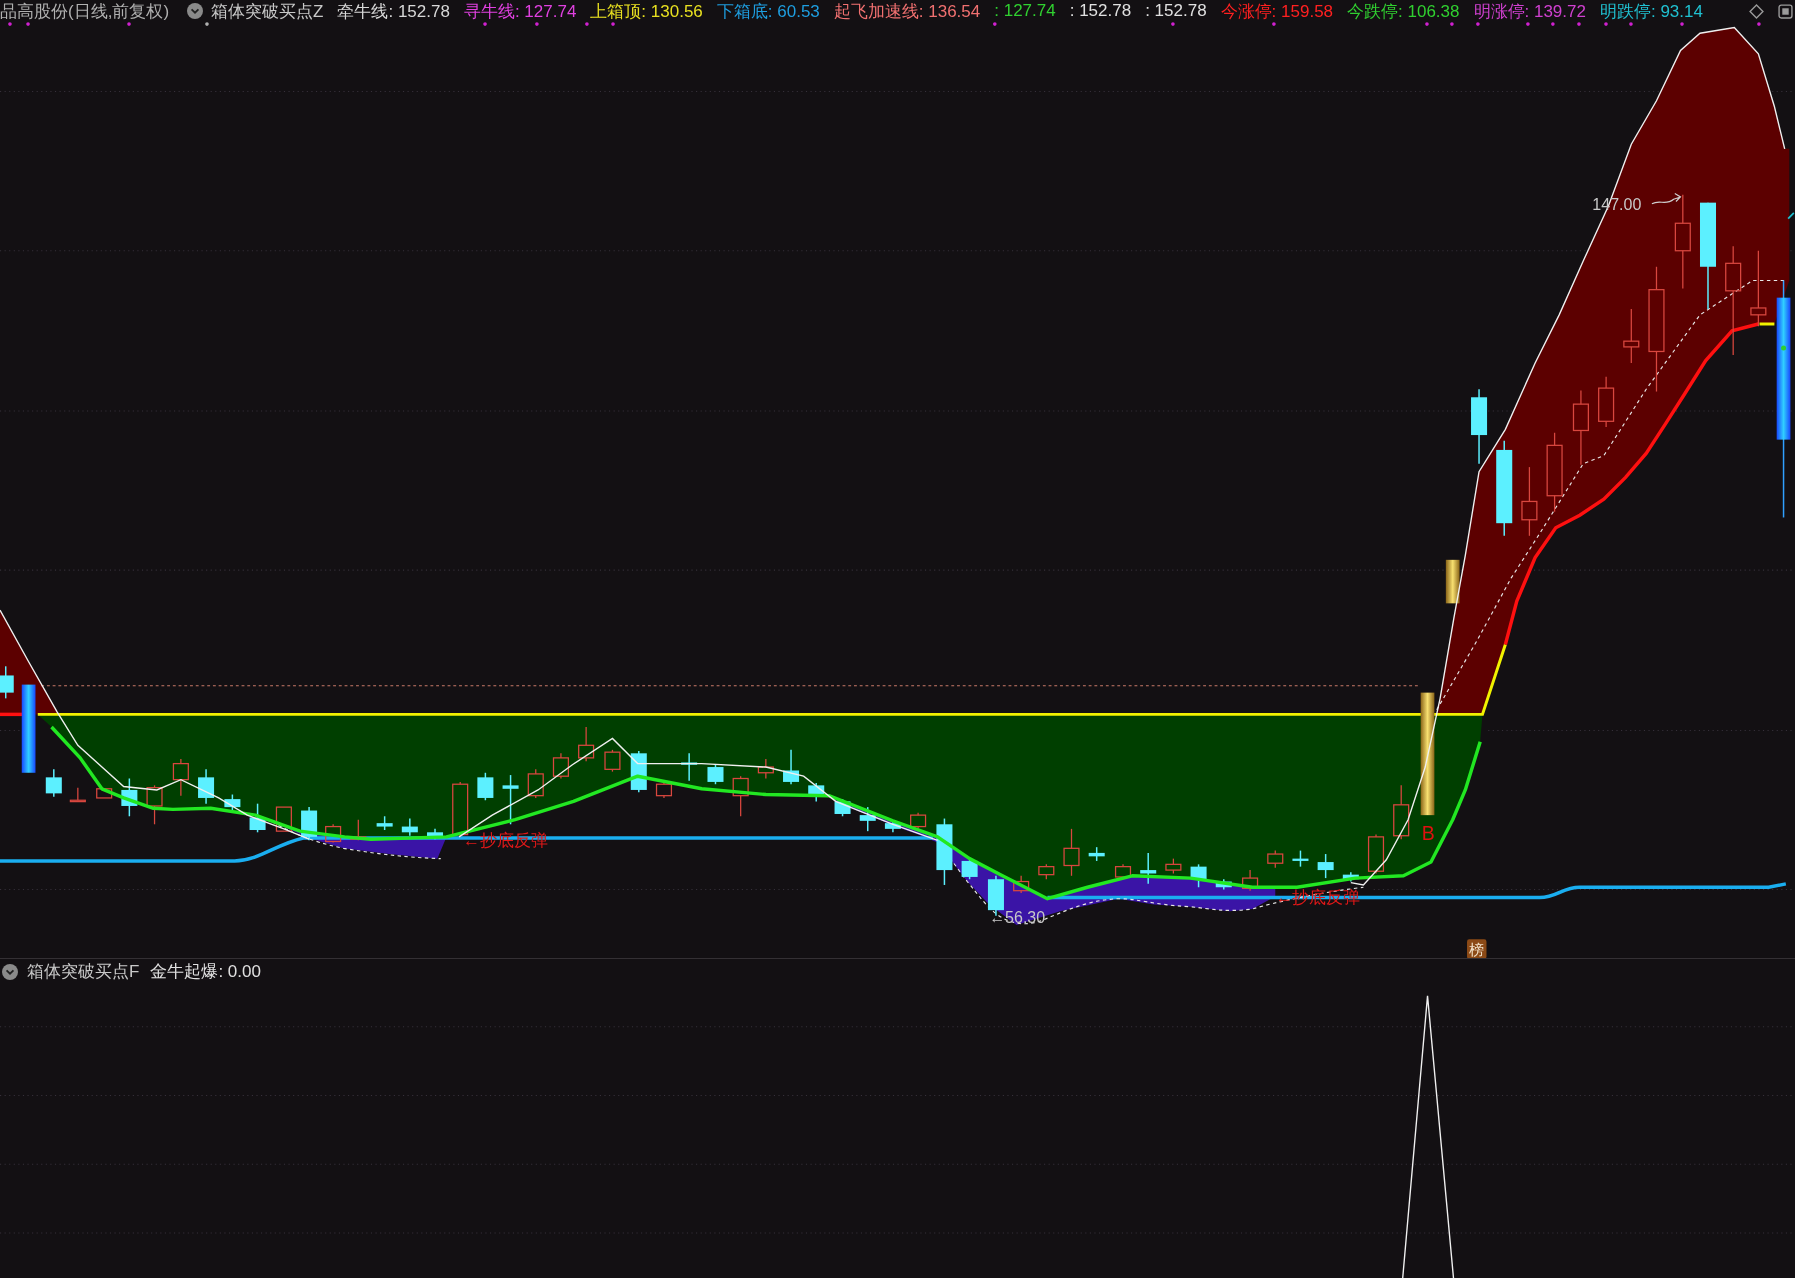 The width and height of the screenshot is (1795, 1278). What do you see at coordinates (85, 11) in the screenshot?
I see `chart-title: 品高股份(日线,前复权)` at bounding box center [85, 11].